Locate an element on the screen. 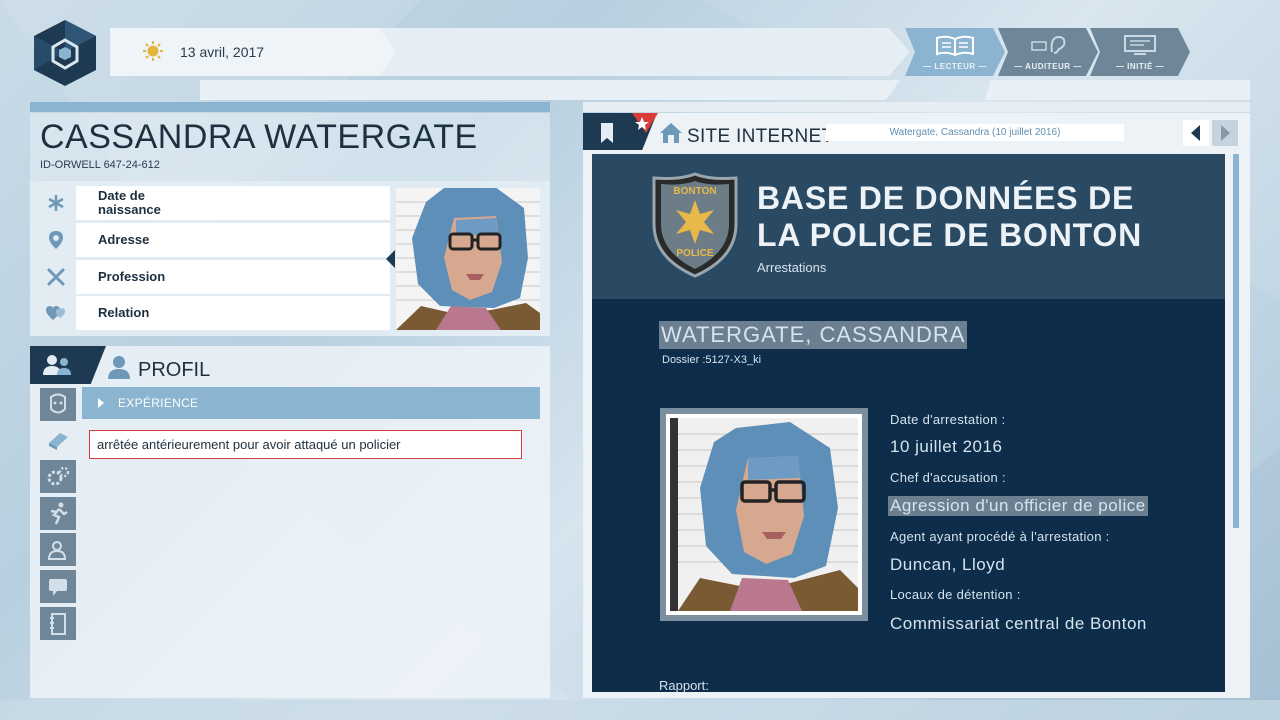 The height and width of the screenshot is (720, 1280). tab-initie-label: — INITIÉ — is located at coordinates (1140, 66).